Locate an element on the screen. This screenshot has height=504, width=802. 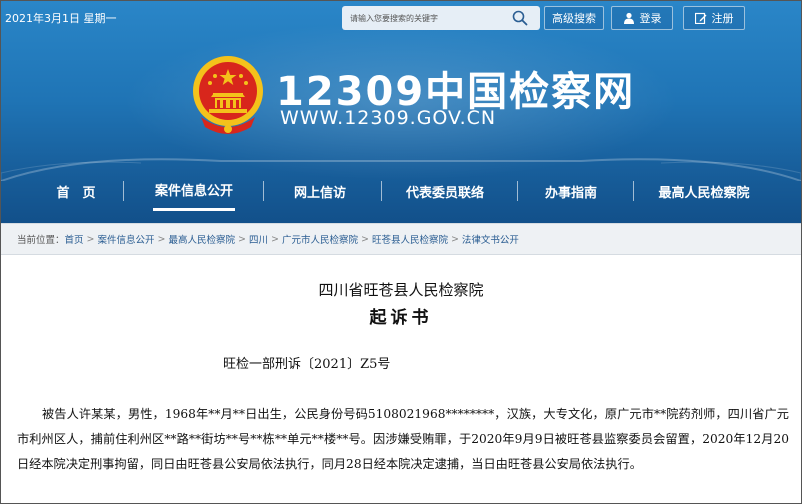
advanced-search-button: 高级搜索 is located at coordinates (574, 18).